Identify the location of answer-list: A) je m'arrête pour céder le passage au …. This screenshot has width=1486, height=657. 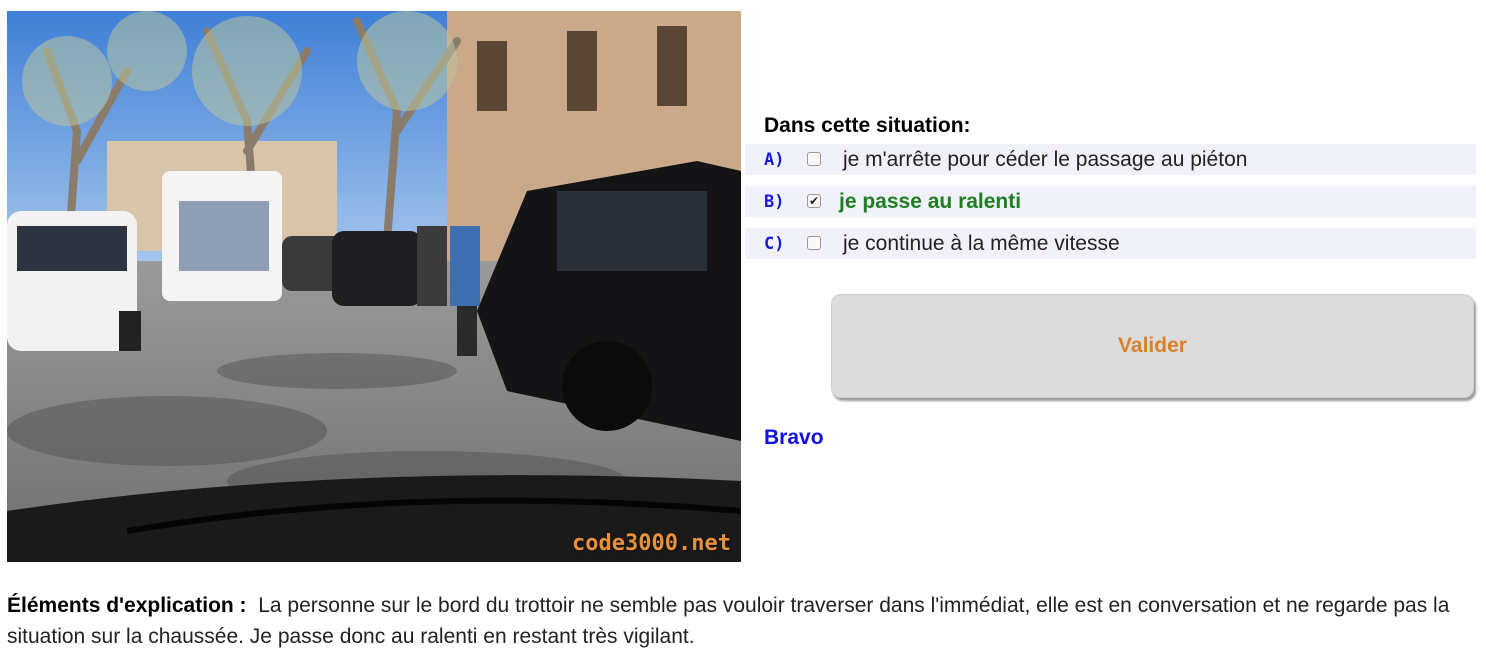
(1110, 207).